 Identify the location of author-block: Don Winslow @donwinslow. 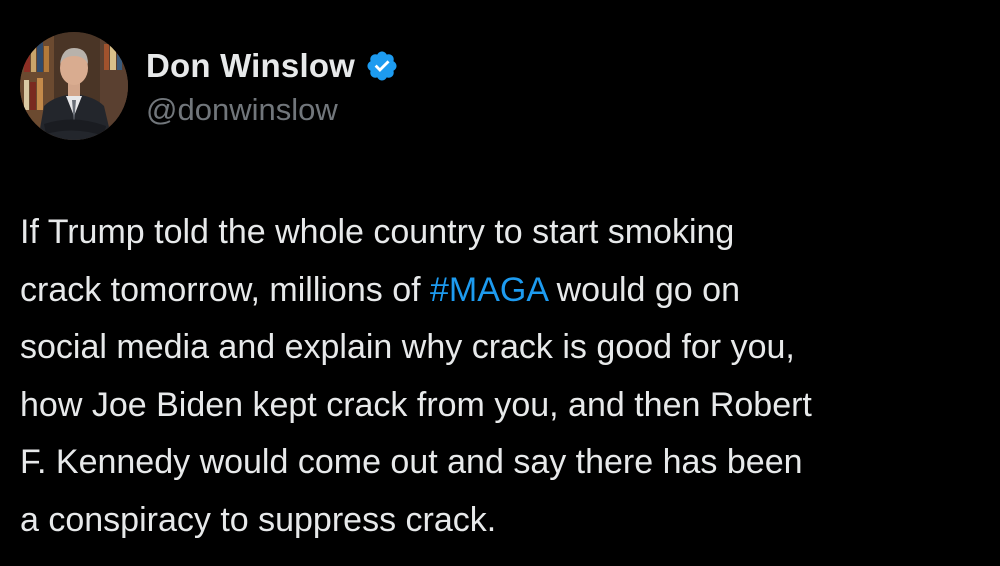
(272, 86).